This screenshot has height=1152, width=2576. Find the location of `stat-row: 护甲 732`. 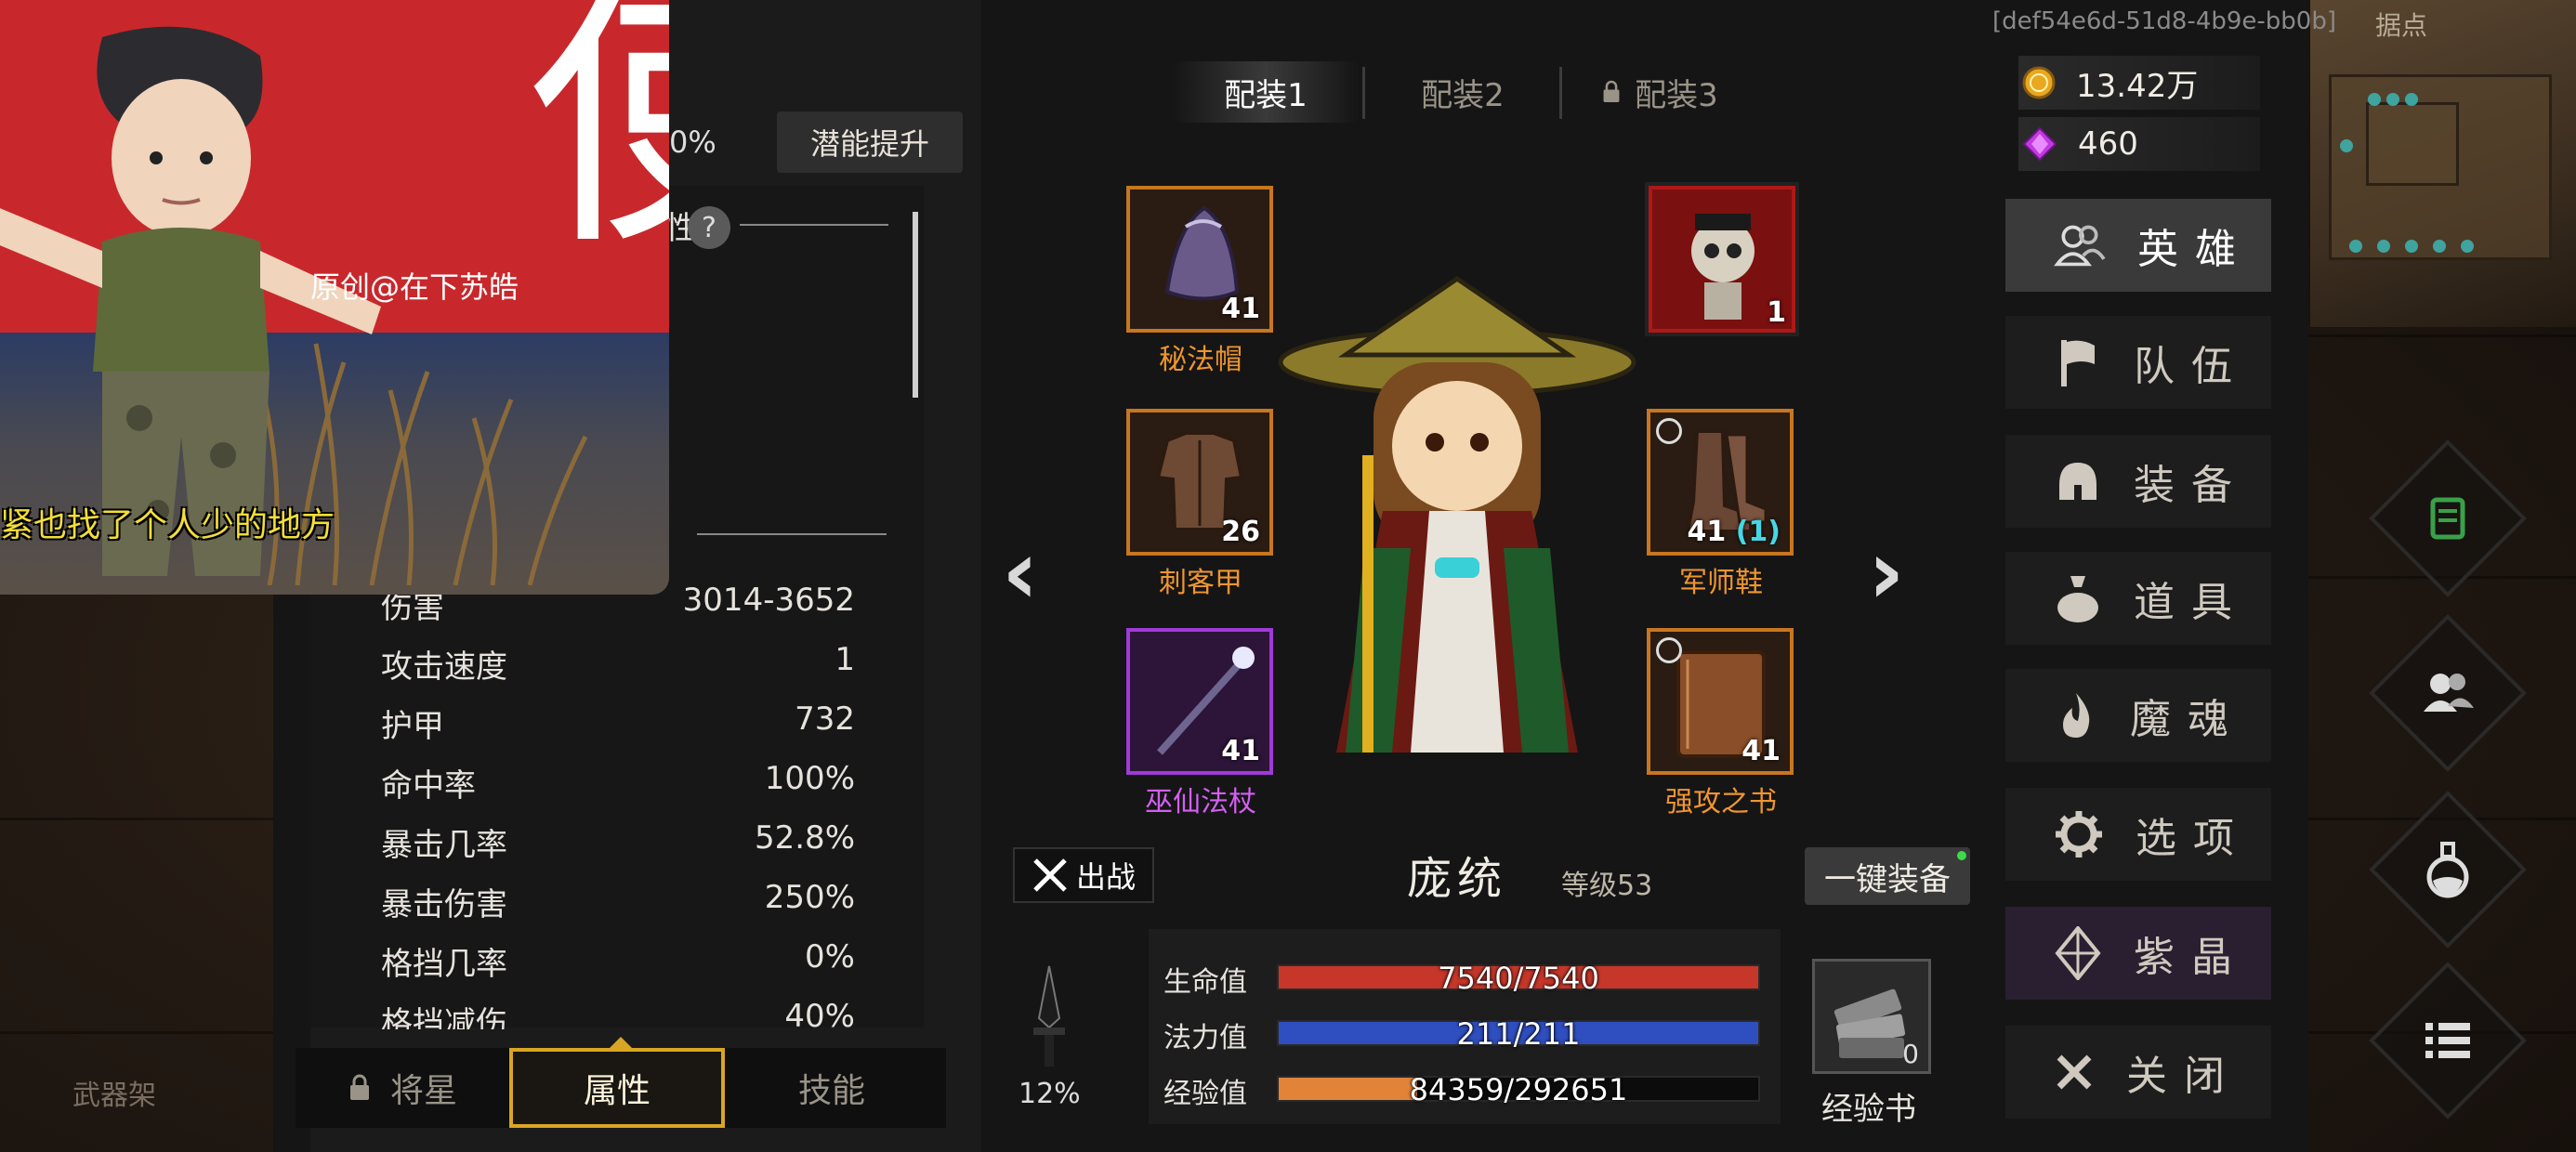

stat-row: 护甲 732 is located at coordinates (618, 722).